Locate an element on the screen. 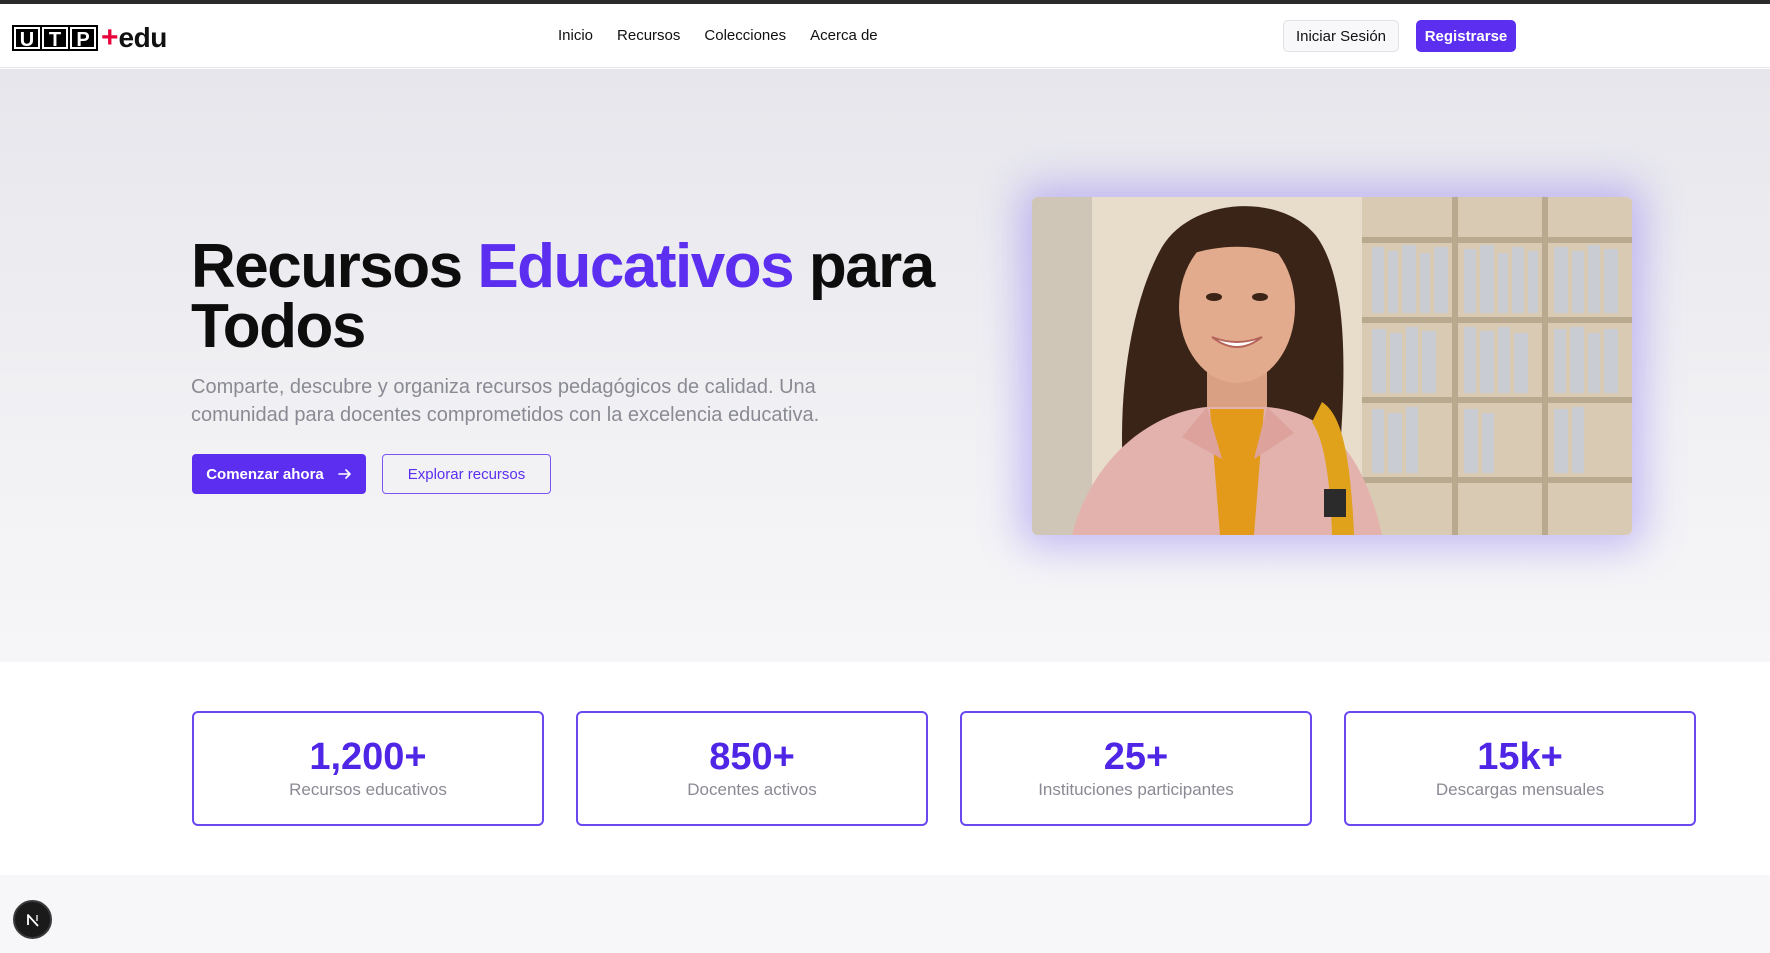 The image size is (1770, 953). stat-card-institutions: 25+ Instituciones participantes is located at coordinates (1136, 768).